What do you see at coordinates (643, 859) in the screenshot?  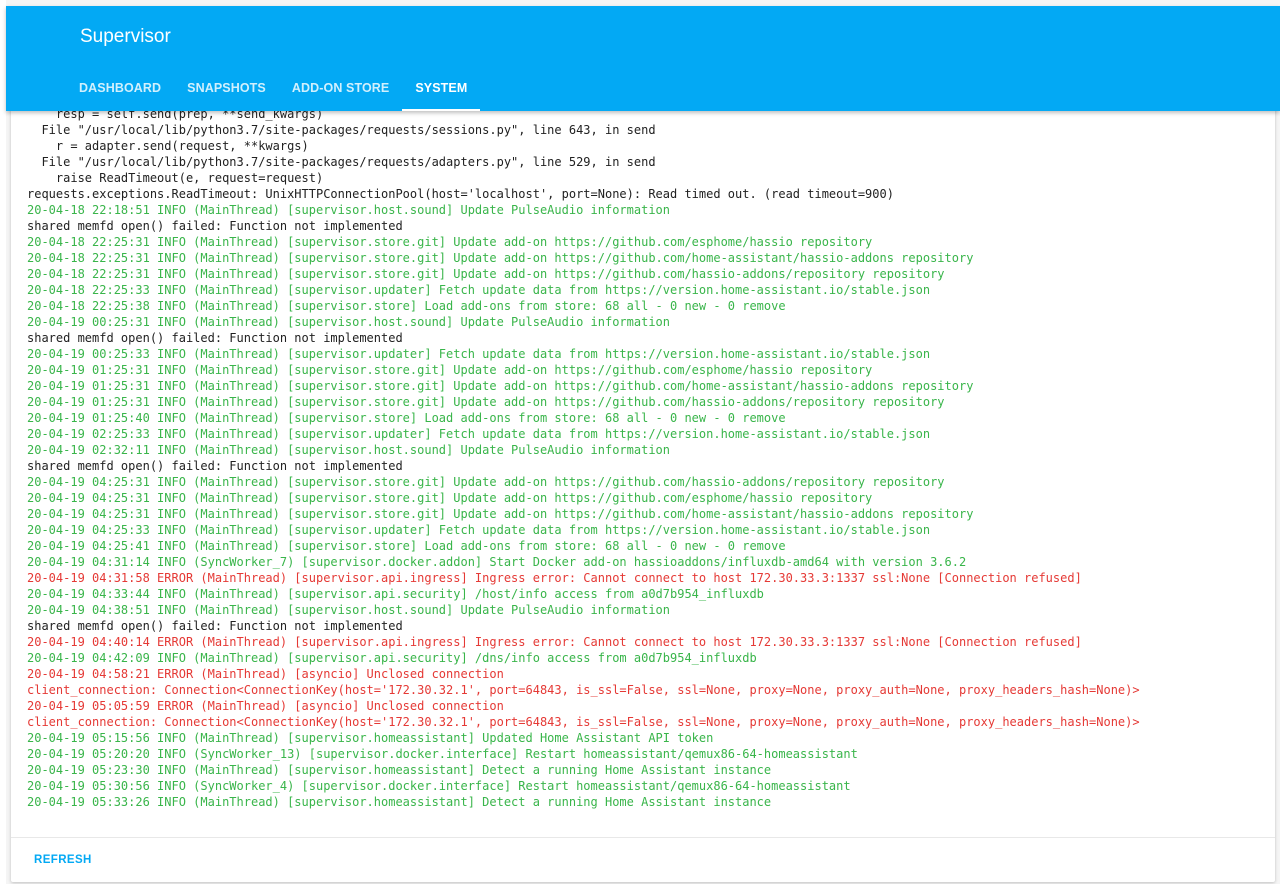 I see `card-actions: REFRESH` at bounding box center [643, 859].